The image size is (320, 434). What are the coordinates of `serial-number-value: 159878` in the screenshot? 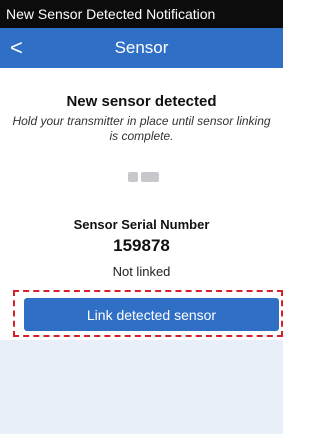 It's located at (141, 245).